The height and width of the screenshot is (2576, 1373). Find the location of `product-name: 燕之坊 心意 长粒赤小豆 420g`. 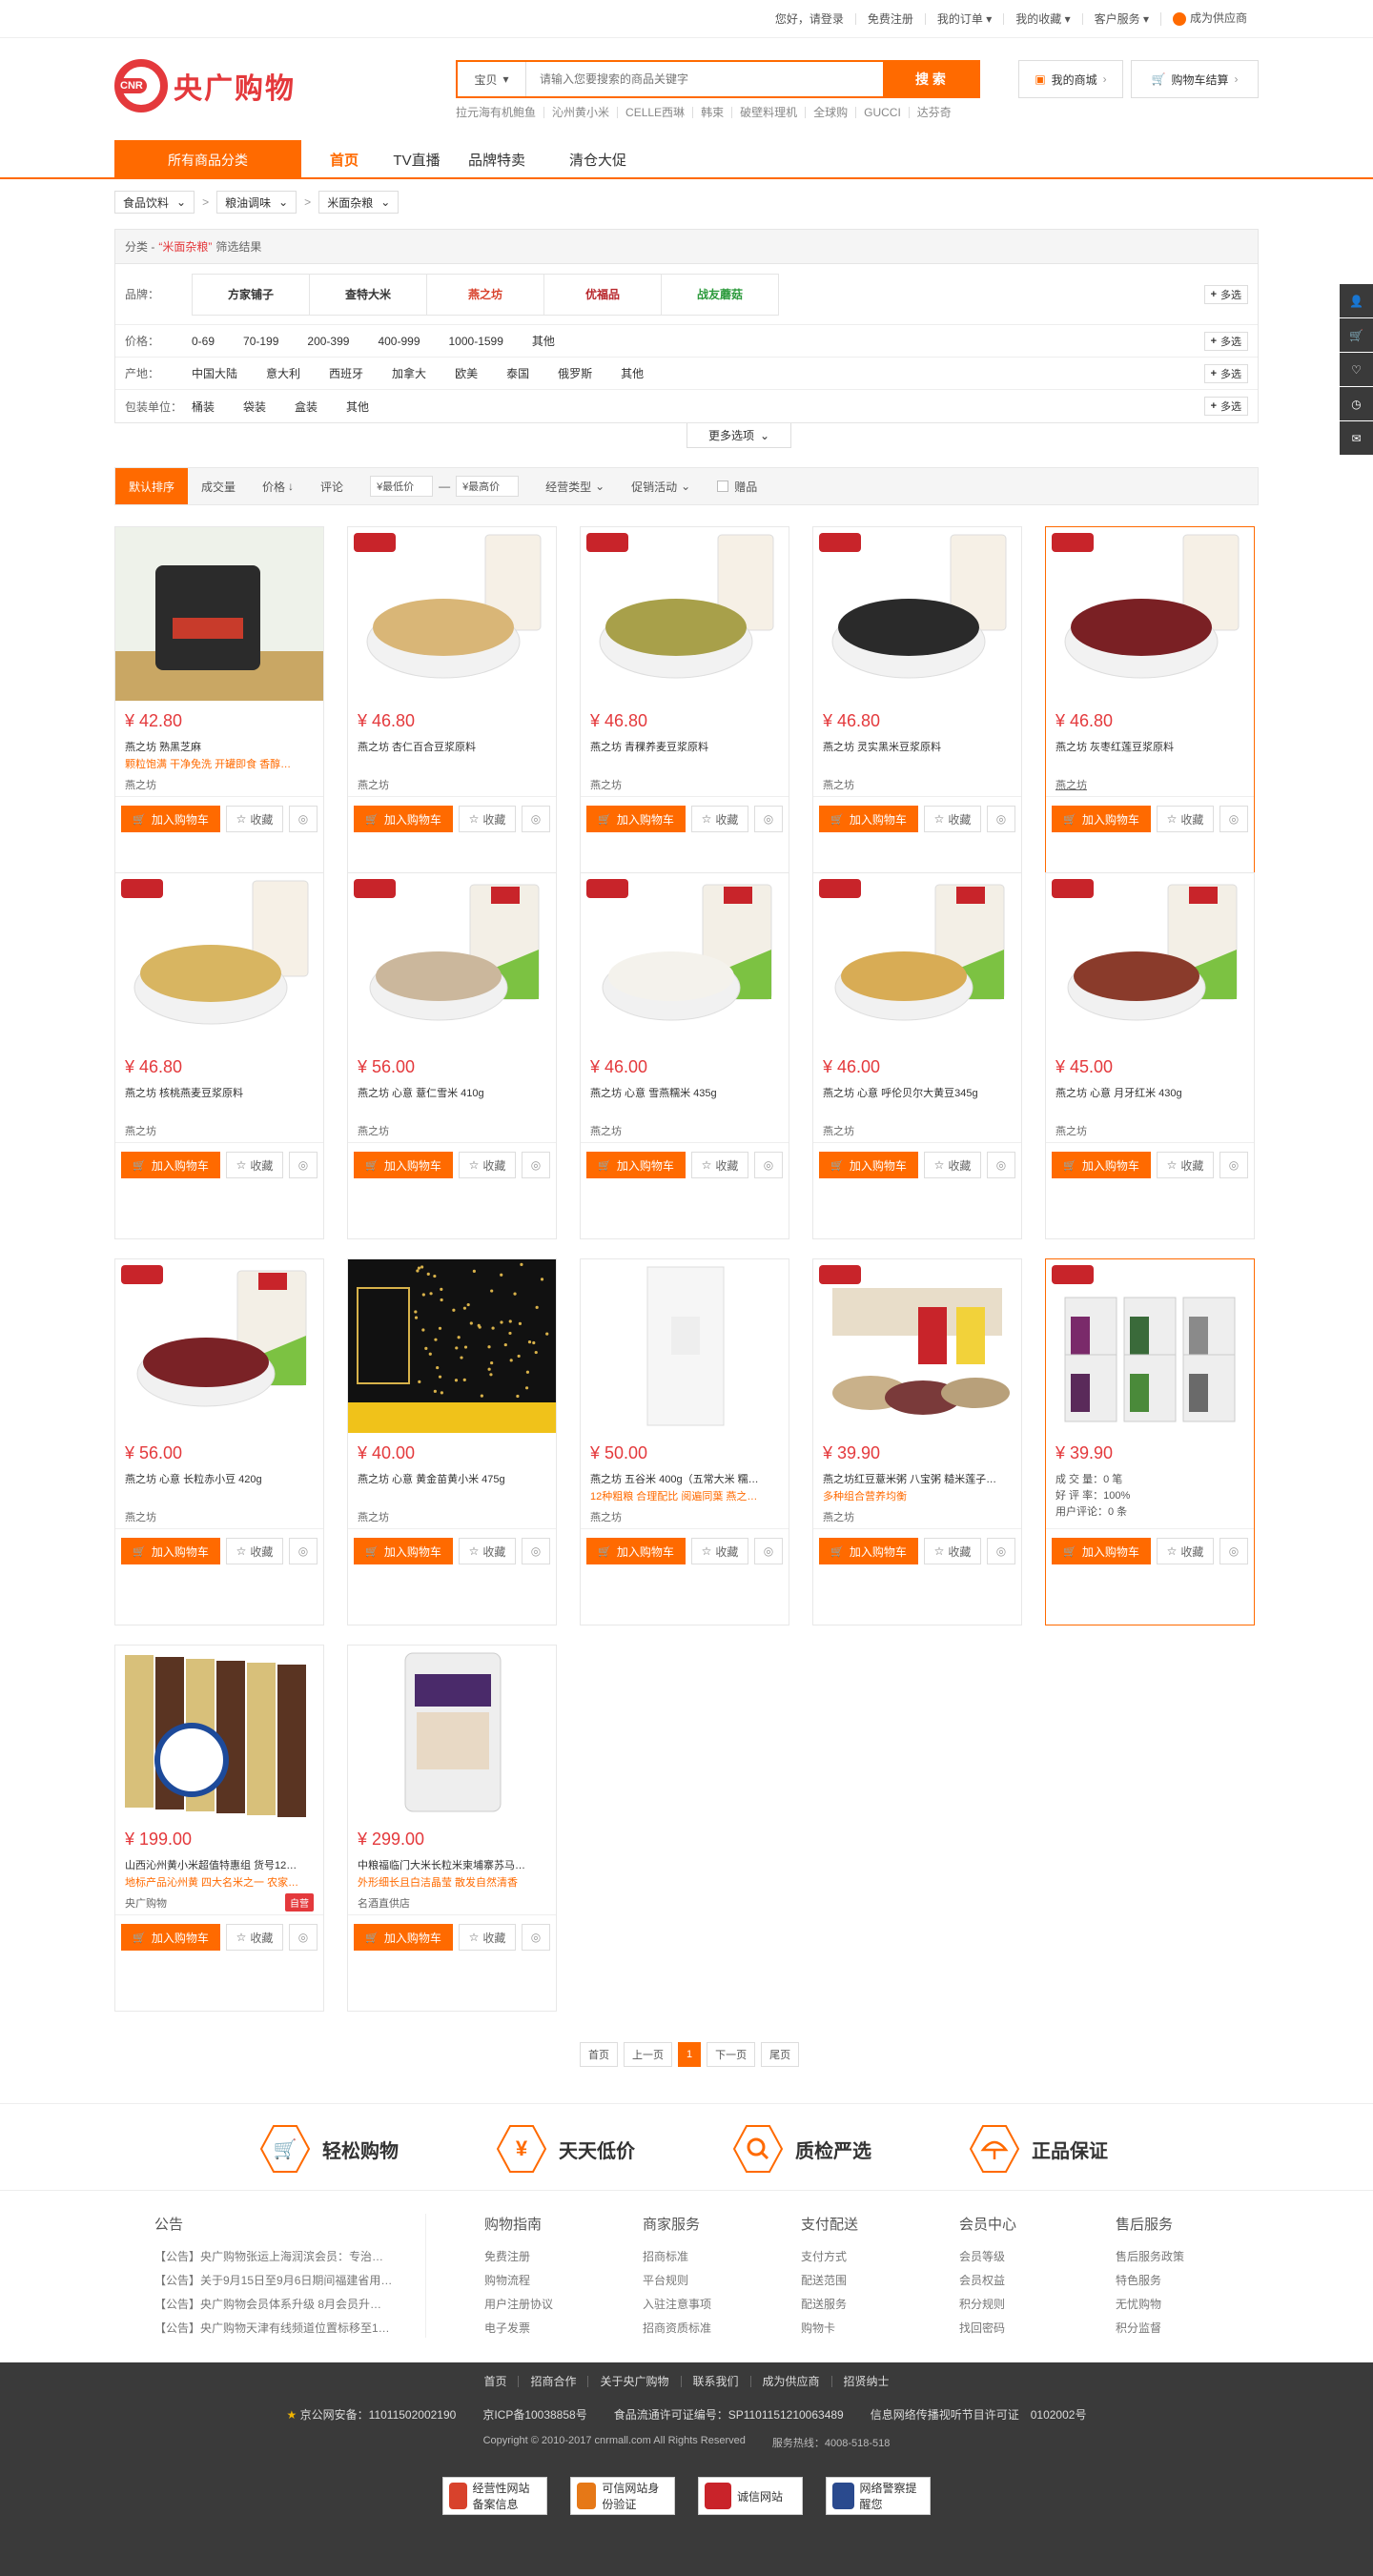

product-name: 燕之坊 心意 长粒赤小豆 420g is located at coordinates (220, 1478).